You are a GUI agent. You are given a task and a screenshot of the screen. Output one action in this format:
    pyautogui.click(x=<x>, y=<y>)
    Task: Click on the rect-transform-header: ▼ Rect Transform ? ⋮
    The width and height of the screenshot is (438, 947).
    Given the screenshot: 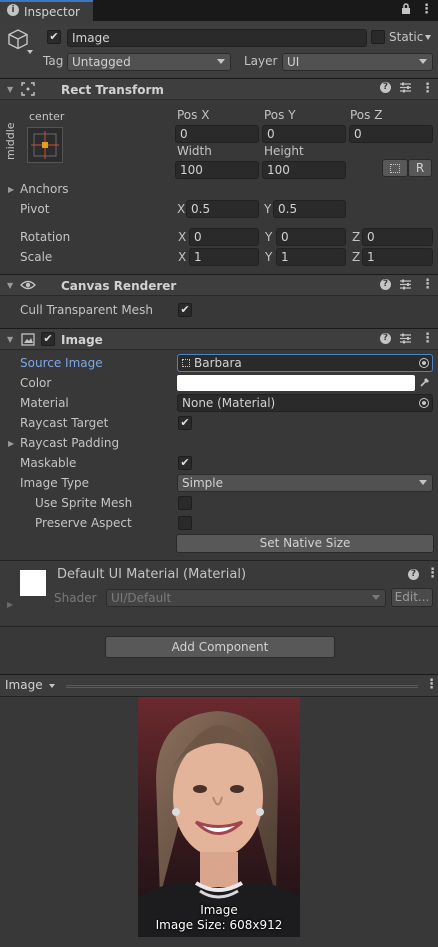 What is the action you would take?
    pyautogui.click(x=219, y=89)
    